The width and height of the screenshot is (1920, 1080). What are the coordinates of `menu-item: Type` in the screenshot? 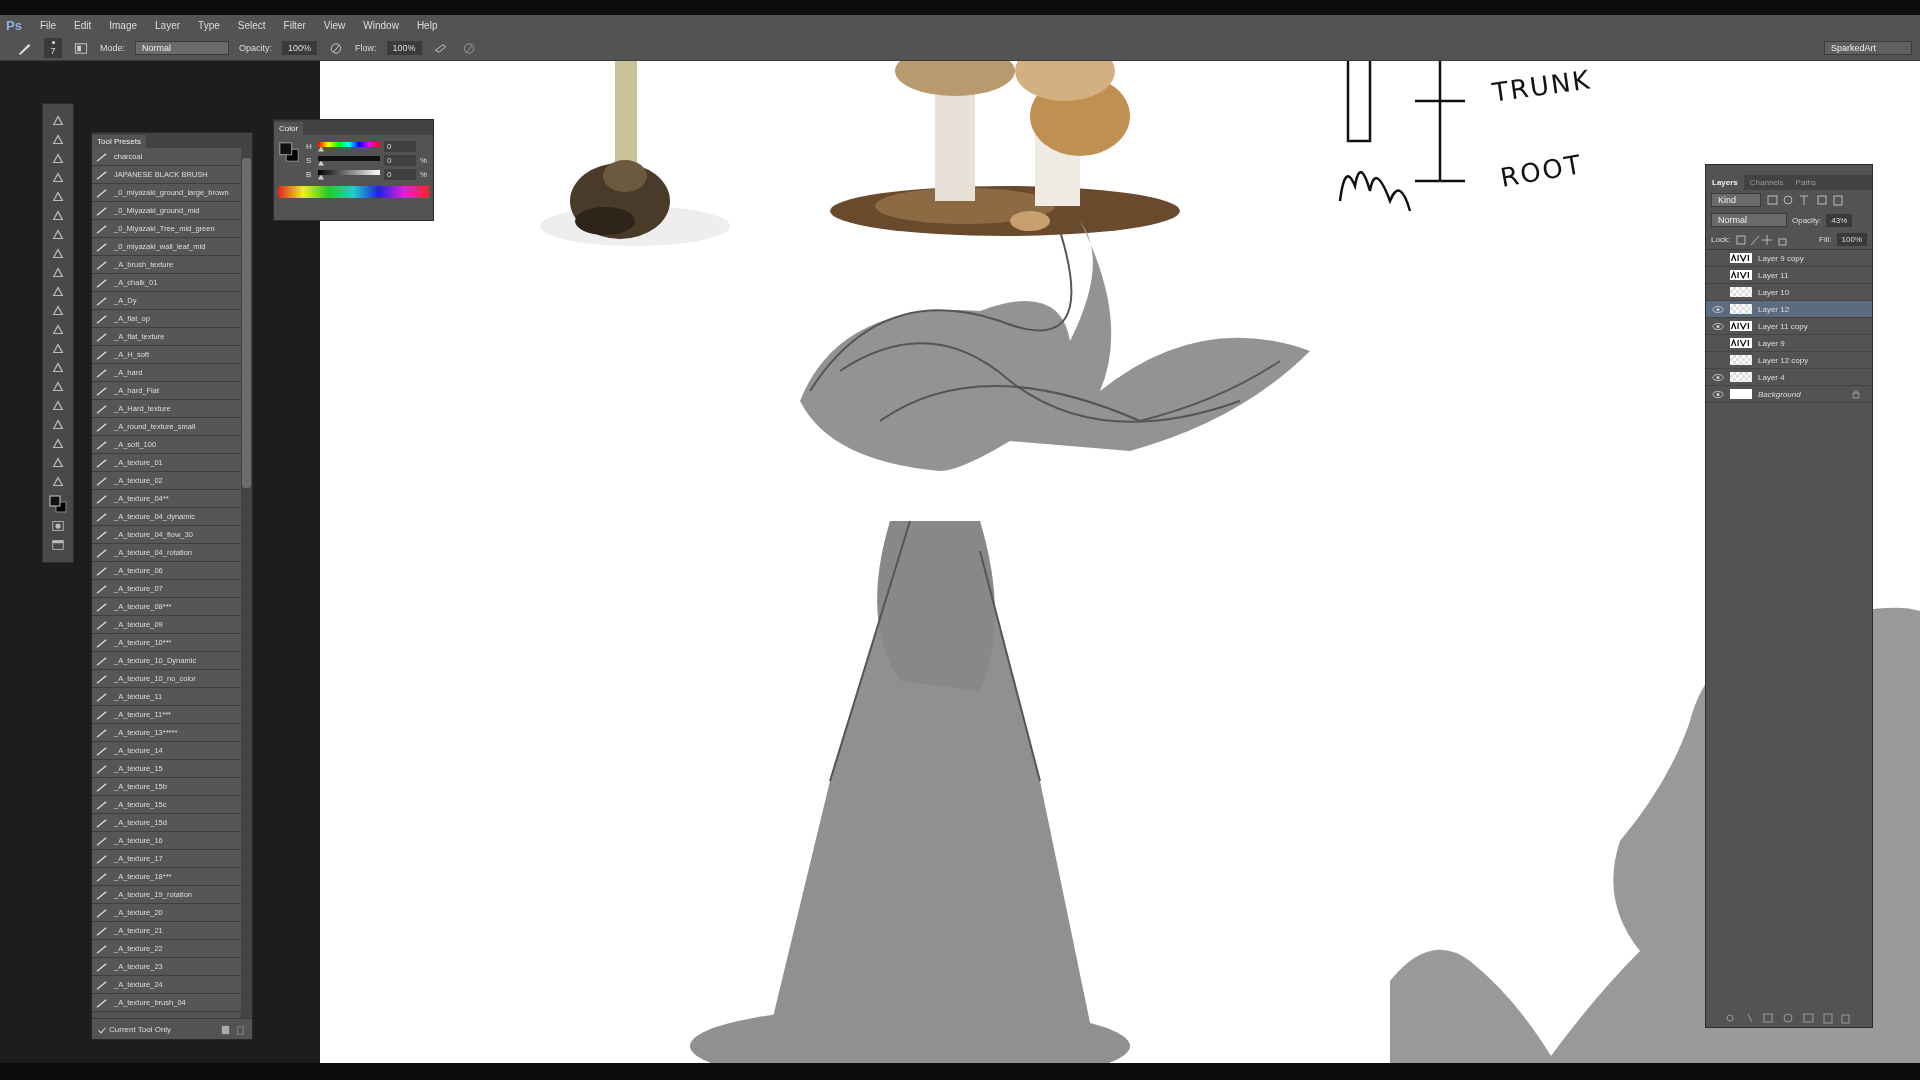 It's located at (209, 25).